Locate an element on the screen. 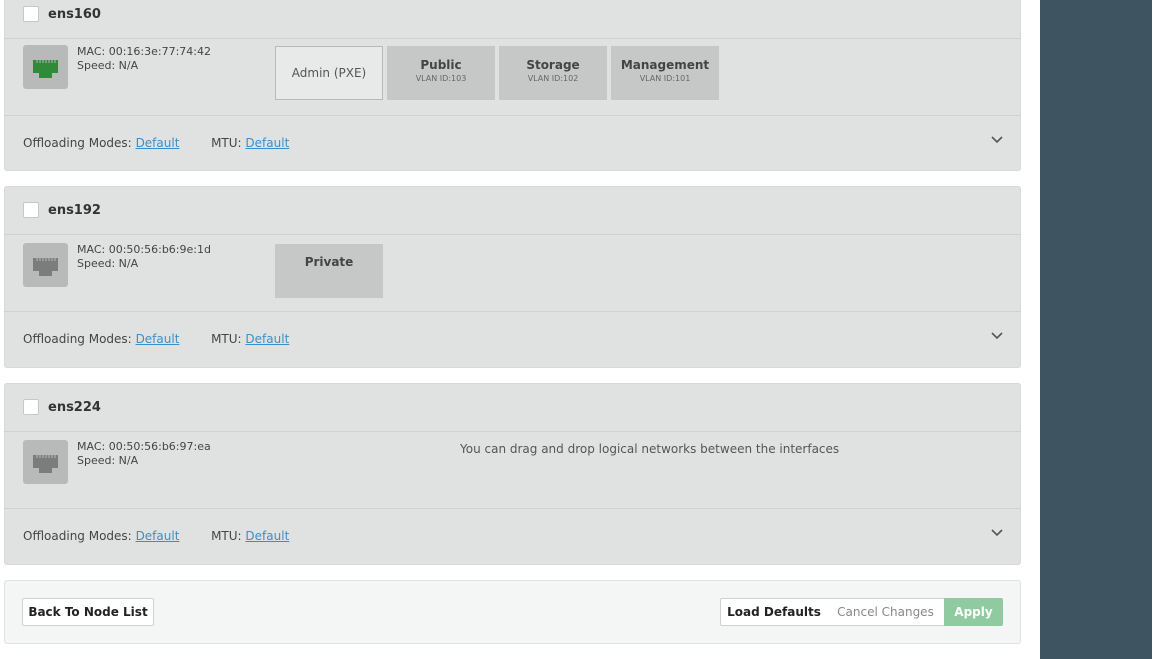 The height and width of the screenshot is (659, 1163). interface-header: ens192 is located at coordinates (512, 210).